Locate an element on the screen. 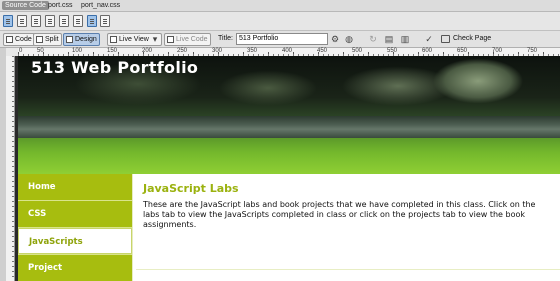 The width and height of the screenshot is (560, 281). check-page-button: Check Page is located at coordinates (466, 39).